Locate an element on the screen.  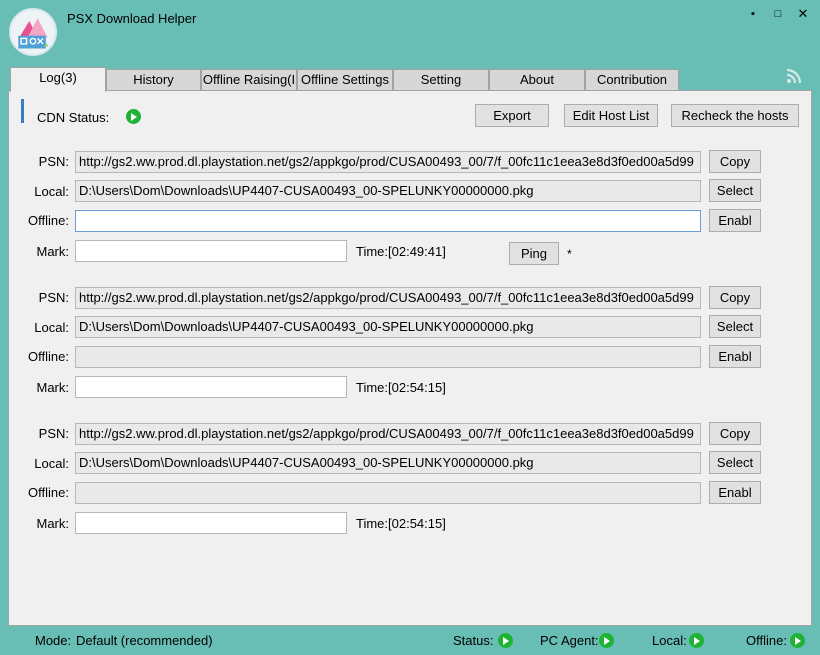
tab-offline-settings: Offline Settings is located at coordinates (345, 79).